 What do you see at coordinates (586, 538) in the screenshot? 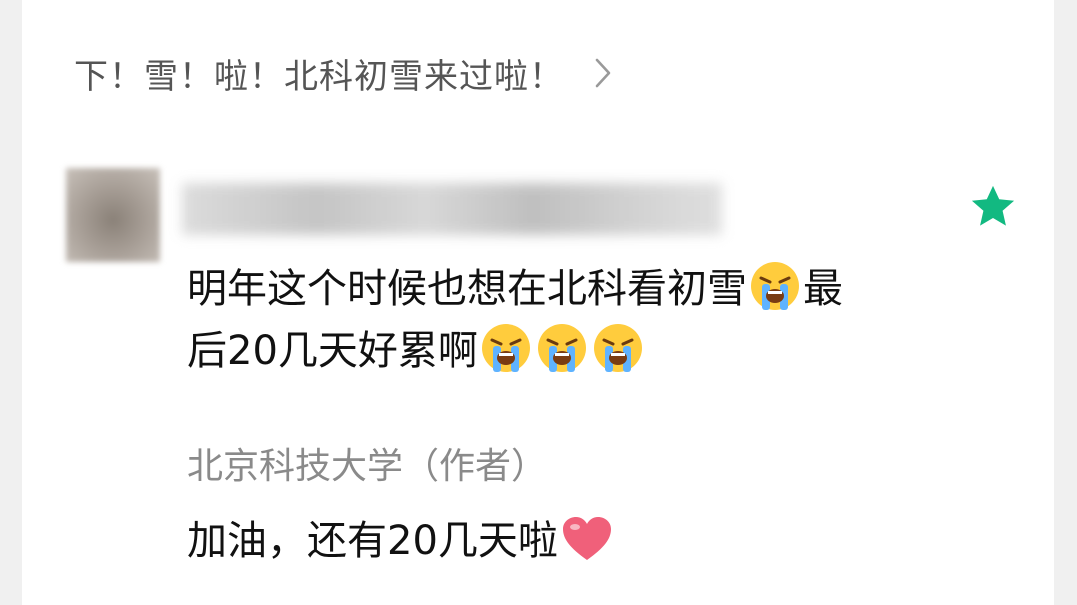
I see `heart-icon` at bounding box center [586, 538].